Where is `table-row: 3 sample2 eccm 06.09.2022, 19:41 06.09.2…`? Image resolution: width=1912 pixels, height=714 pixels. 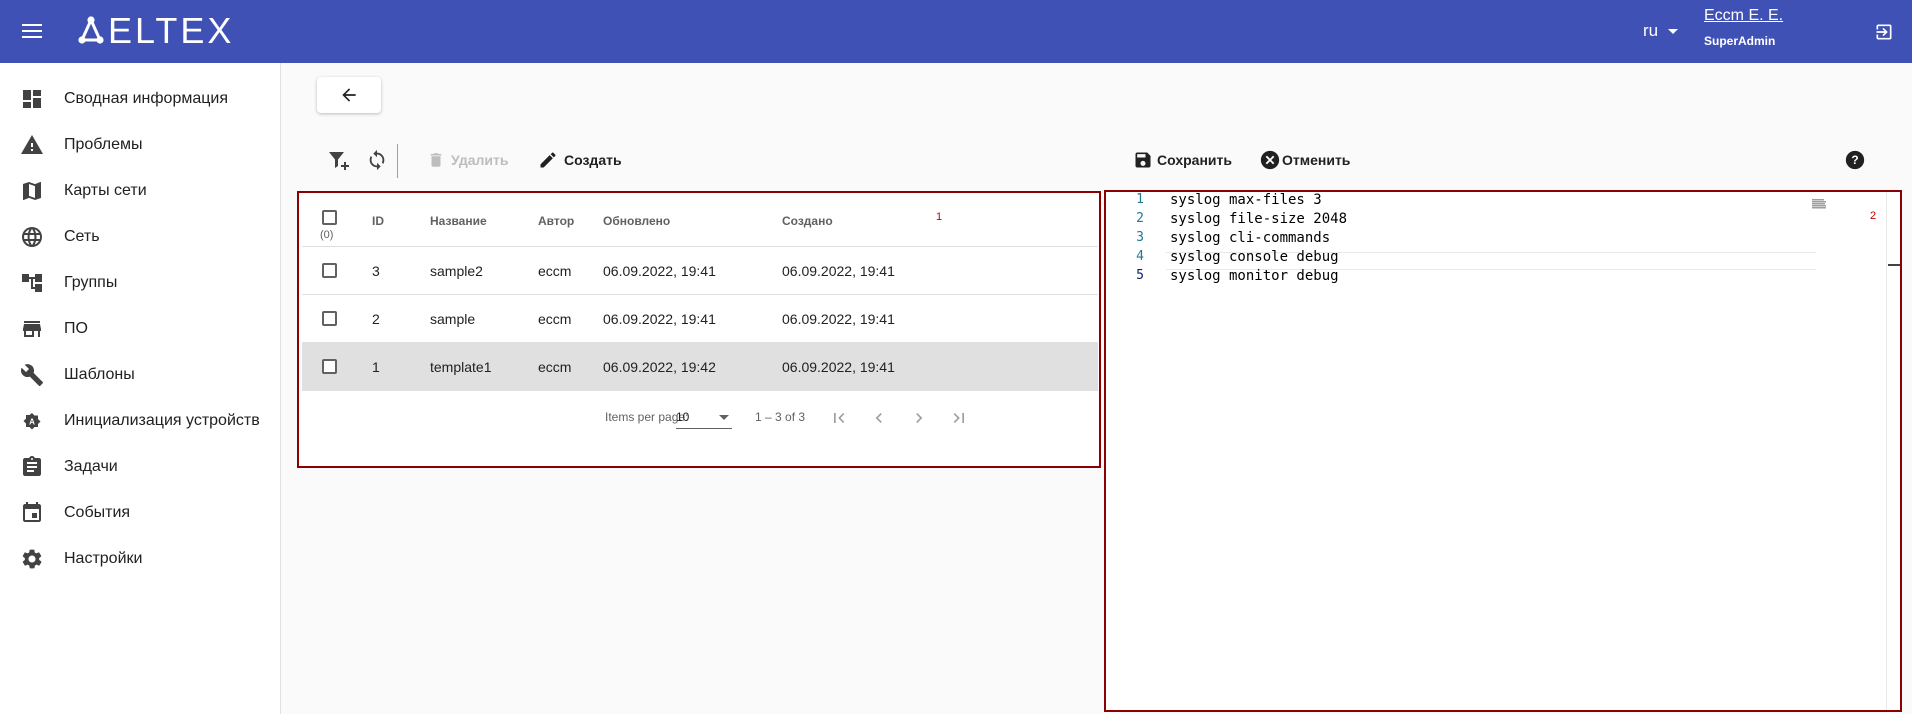 table-row: 3 sample2 eccm 06.09.2022, 19:41 06.09.2… is located at coordinates (700, 271).